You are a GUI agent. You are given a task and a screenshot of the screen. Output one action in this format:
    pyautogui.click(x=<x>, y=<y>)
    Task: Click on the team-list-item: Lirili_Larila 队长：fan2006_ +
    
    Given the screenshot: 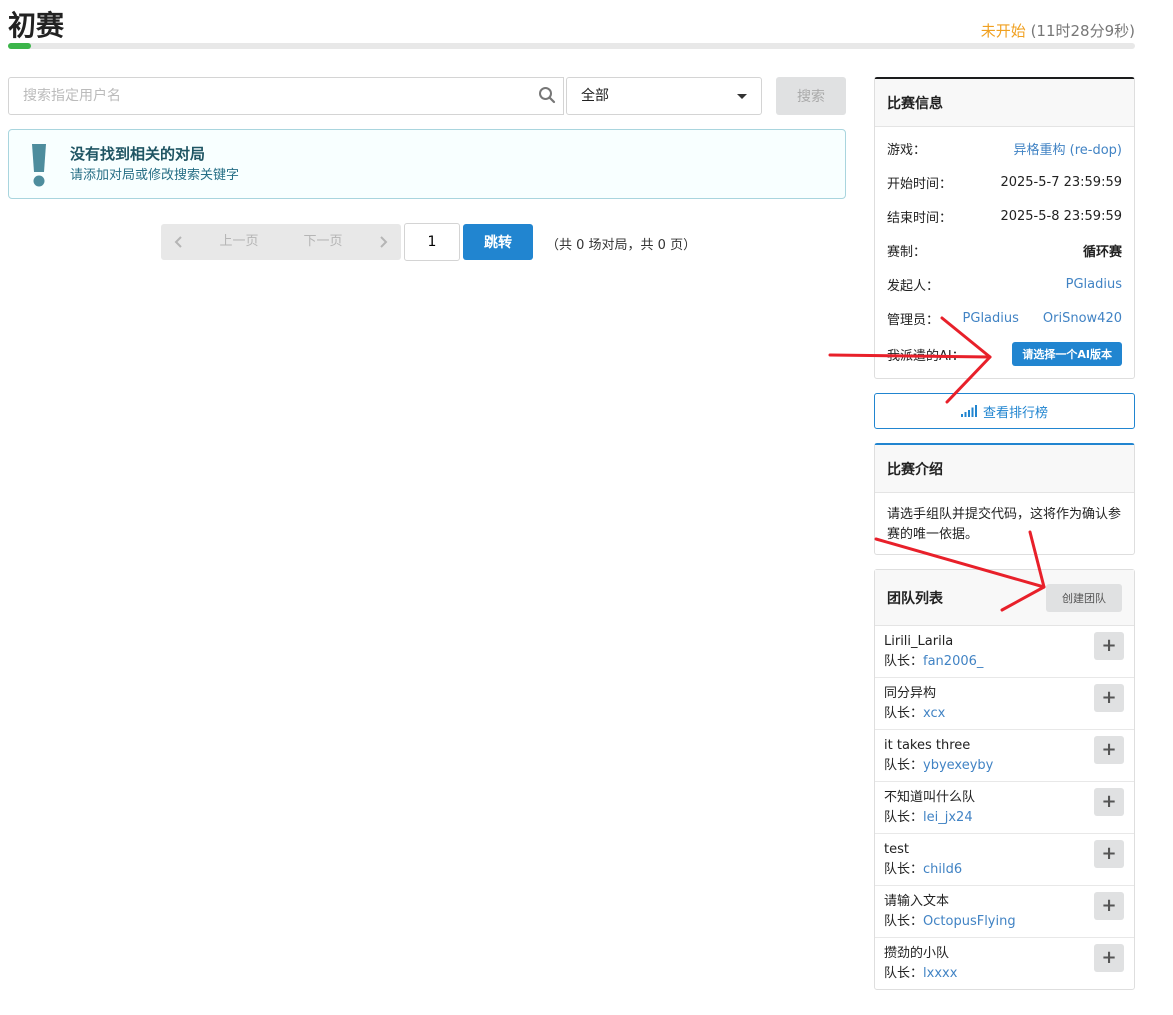 What is the action you would take?
    pyautogui.click(x=1004, y=652)
    